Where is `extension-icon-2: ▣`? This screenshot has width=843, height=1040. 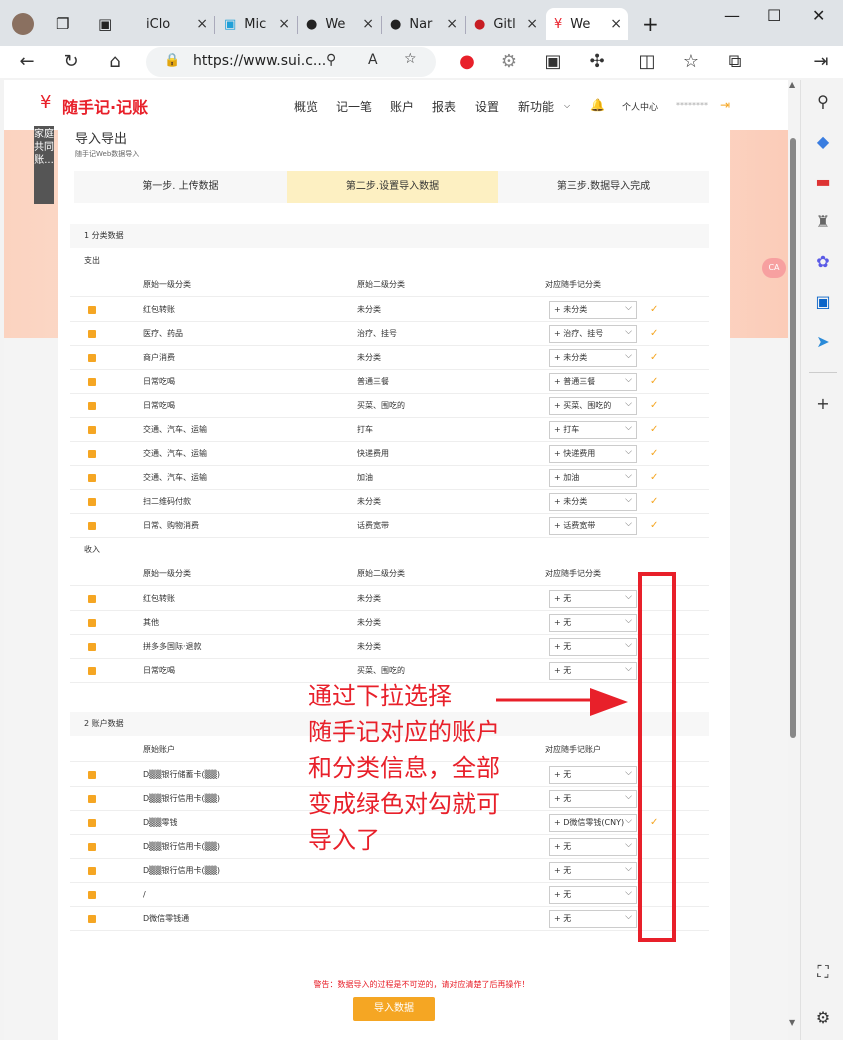 extension-icon-2: ▣ is located at coordinates (553, 62).